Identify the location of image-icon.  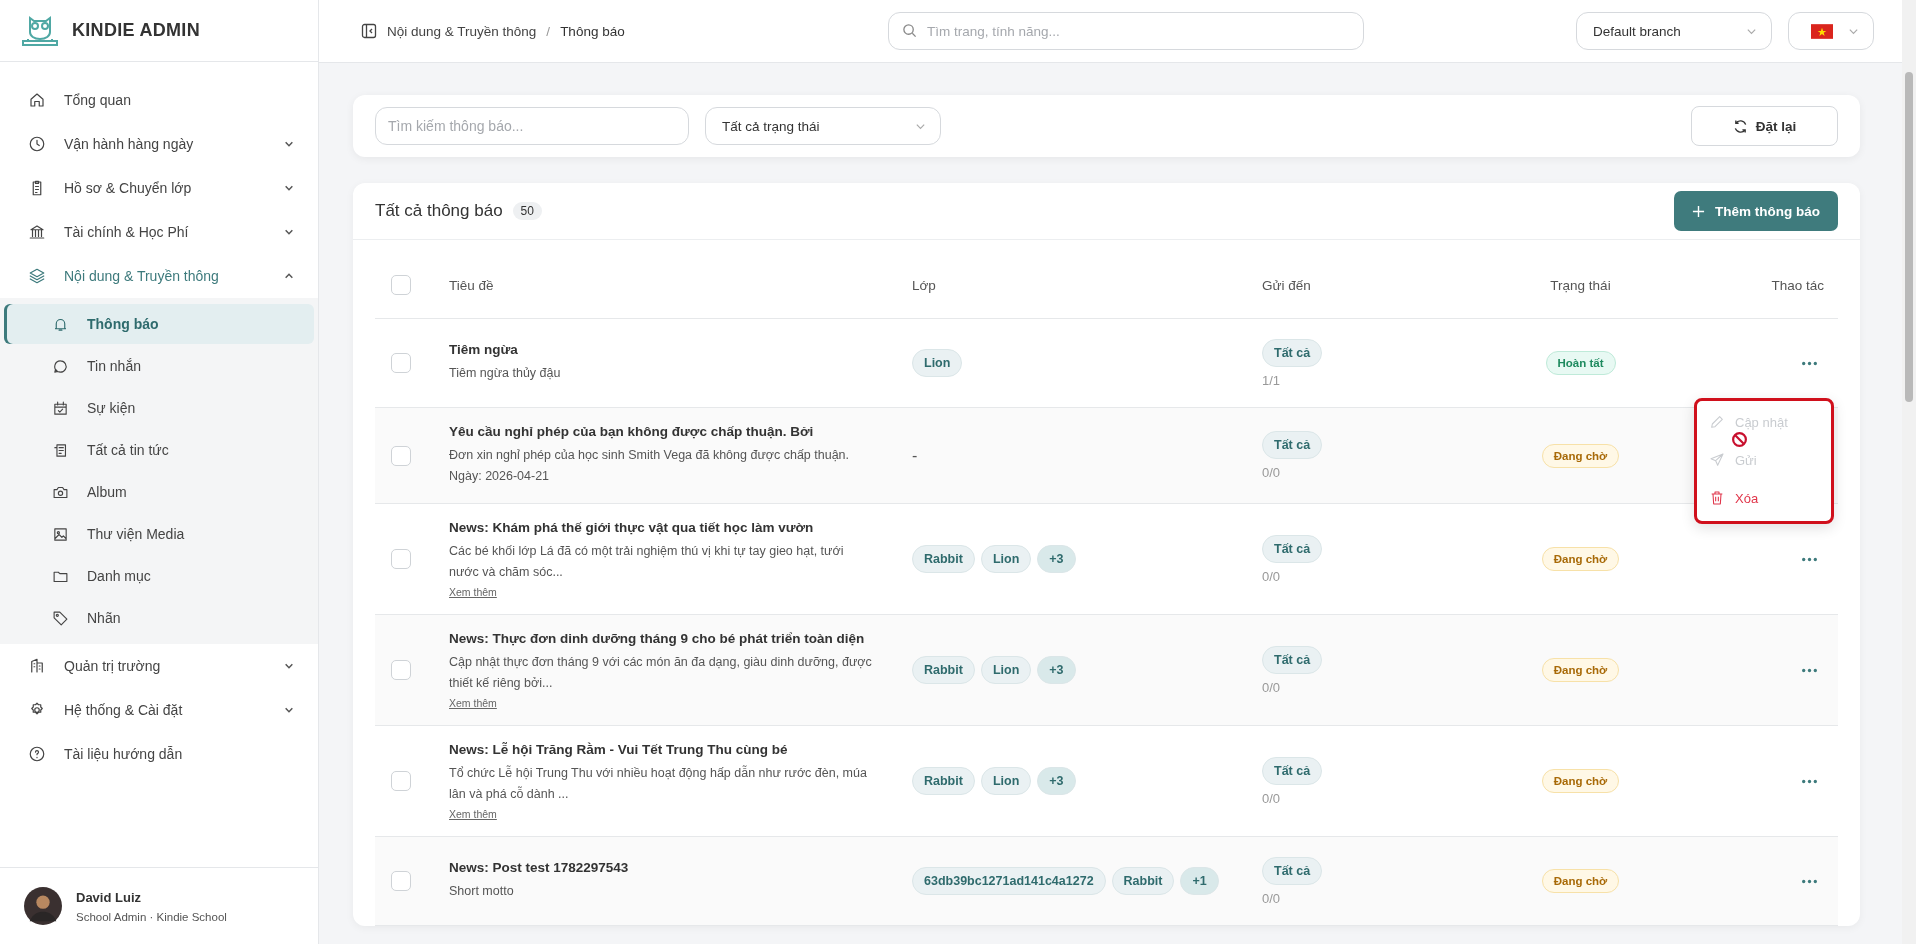
(60, 534).